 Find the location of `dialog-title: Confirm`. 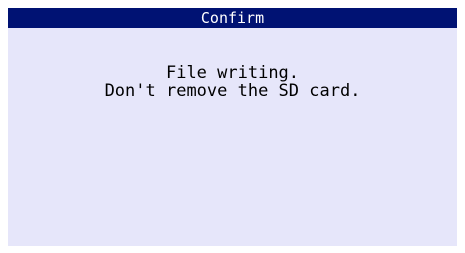

dialog-title: Confirm is located at coordinates (232, 18).